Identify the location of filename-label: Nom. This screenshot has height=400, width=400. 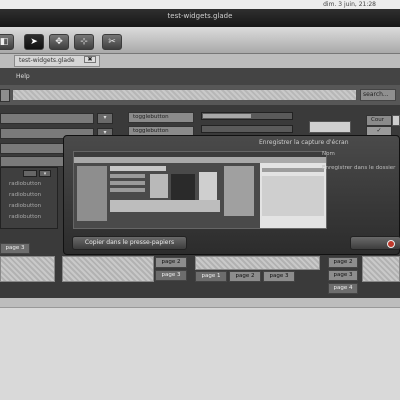
(328, 154).